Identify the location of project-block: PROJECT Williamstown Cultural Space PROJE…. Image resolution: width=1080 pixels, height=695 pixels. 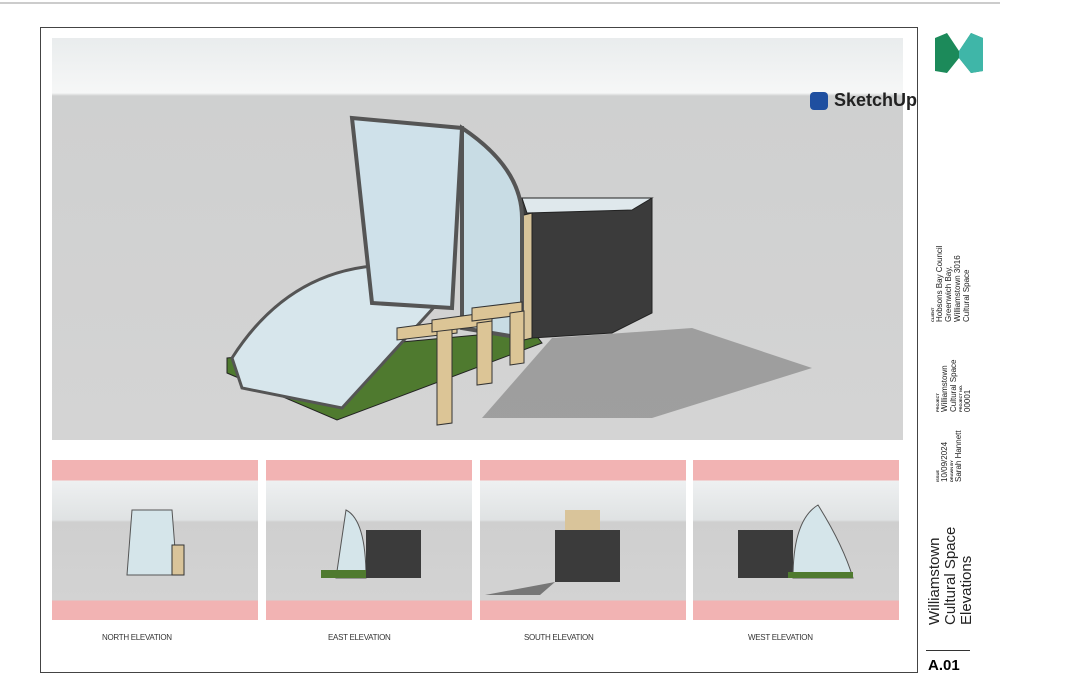
(953, 385).